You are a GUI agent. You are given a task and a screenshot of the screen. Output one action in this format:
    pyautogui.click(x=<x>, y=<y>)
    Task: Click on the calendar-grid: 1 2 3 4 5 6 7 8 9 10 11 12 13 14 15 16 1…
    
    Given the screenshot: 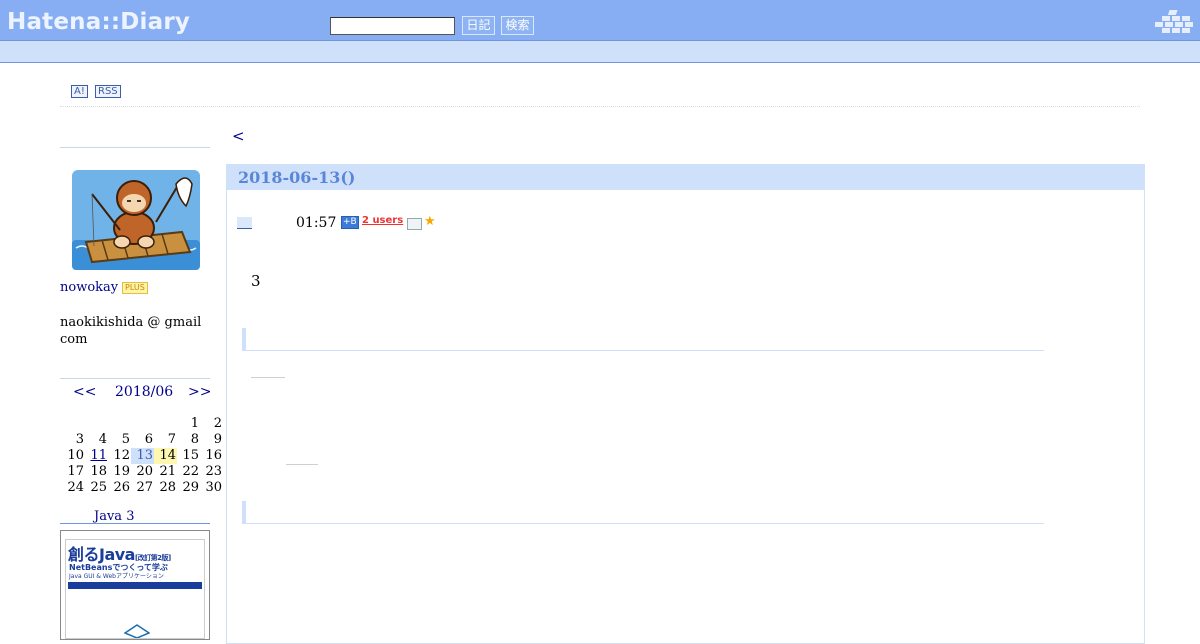 What is the action you would take?
    pyautogui.click(x=142, y=456)
    